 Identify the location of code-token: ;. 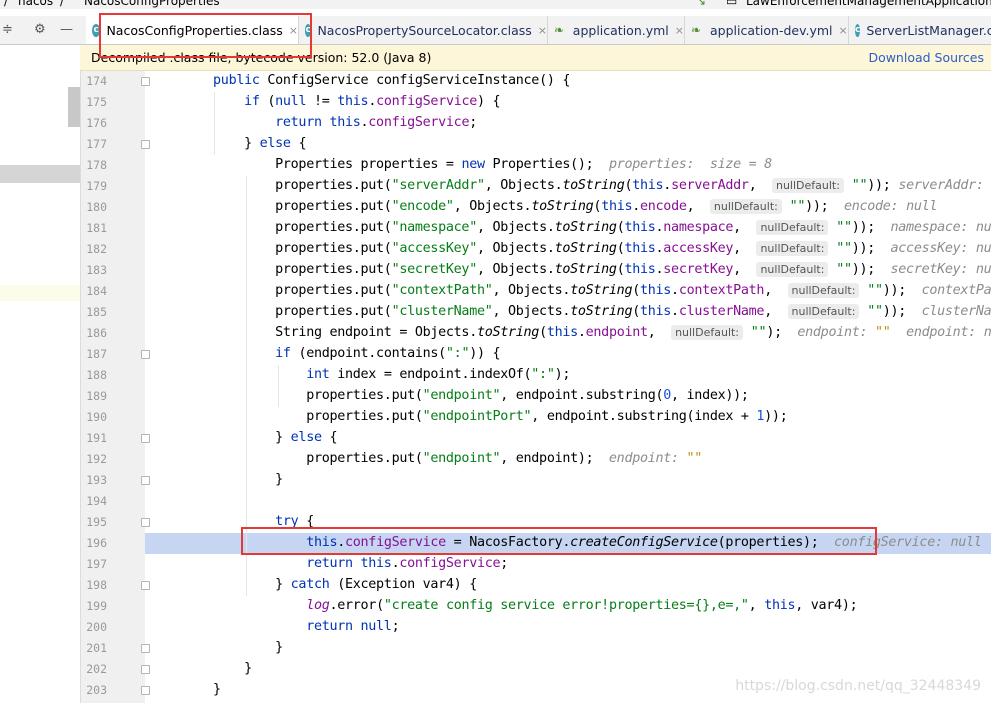
(473, 122).